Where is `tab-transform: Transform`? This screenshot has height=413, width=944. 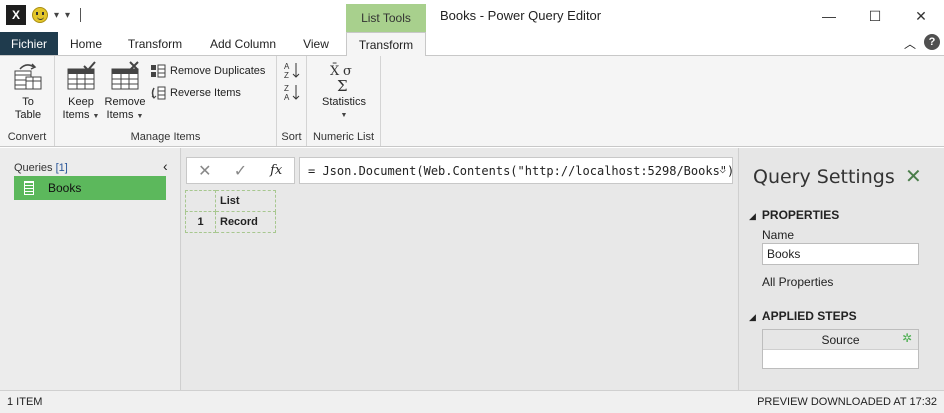
tab-transform: Transform is located at coordinates (155, 43).